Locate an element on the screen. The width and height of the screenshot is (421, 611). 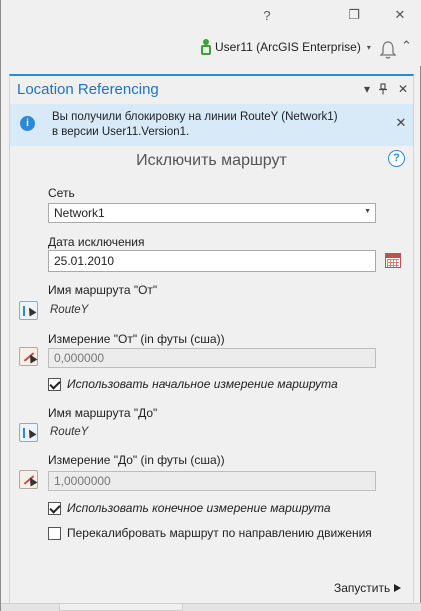
calendar-icon is located at coordinates (393, 260).